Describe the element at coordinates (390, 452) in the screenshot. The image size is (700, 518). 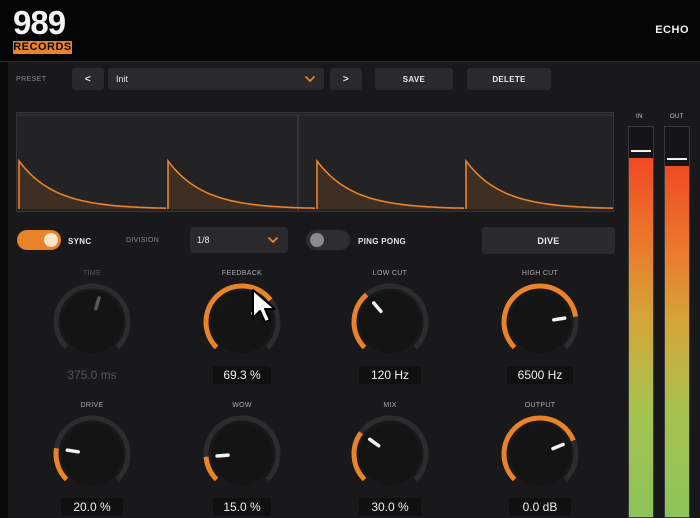
I see `mix-knob` at that location.